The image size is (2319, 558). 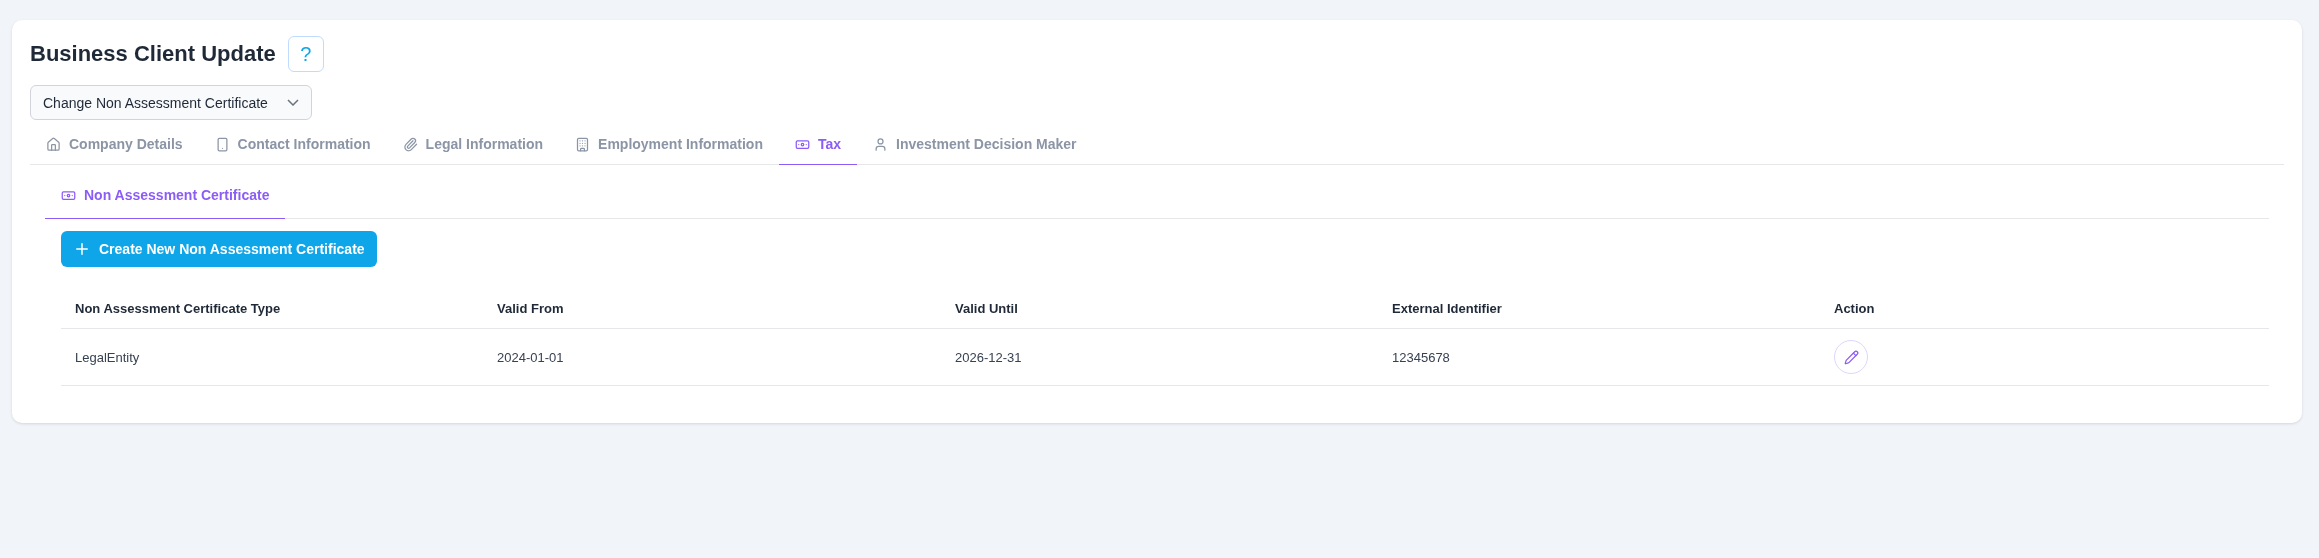 I want to click on paperclip-icon, so click(x=410, y=144).